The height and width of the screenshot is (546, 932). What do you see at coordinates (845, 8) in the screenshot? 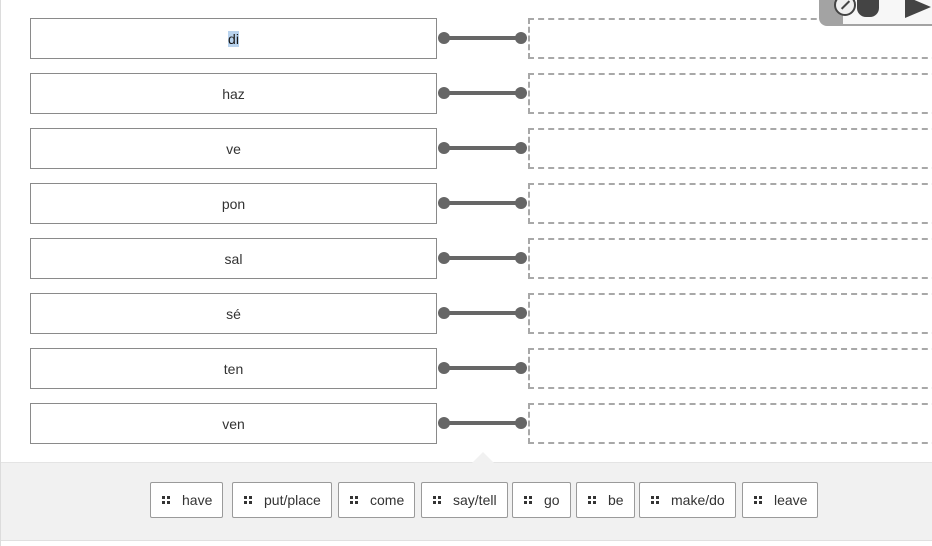
I see `circle-slash-icon` at bounding box center [845, 8].